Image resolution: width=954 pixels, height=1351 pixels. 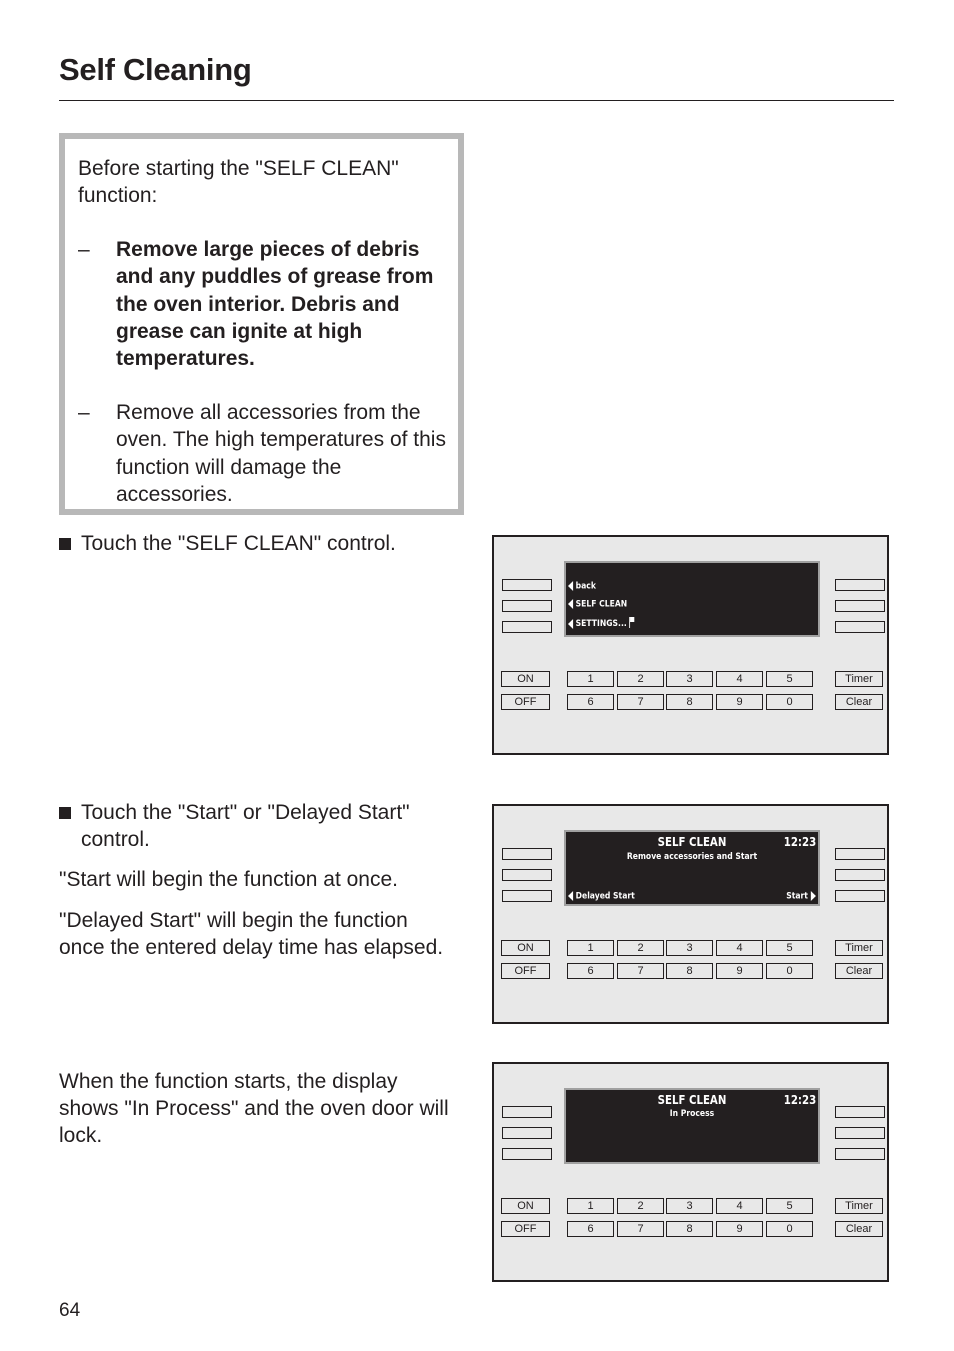 What do you see at coordinates (597, 604) in the screenshot?
I see `menu-item-self-clean: SELF CLEAN` at bounding box center [597, 604].